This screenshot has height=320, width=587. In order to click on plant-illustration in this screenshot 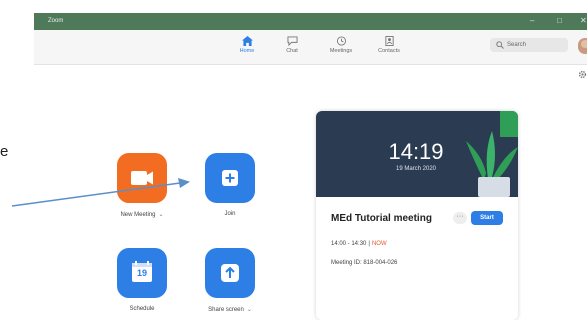, I will do `click(492, 154)`.